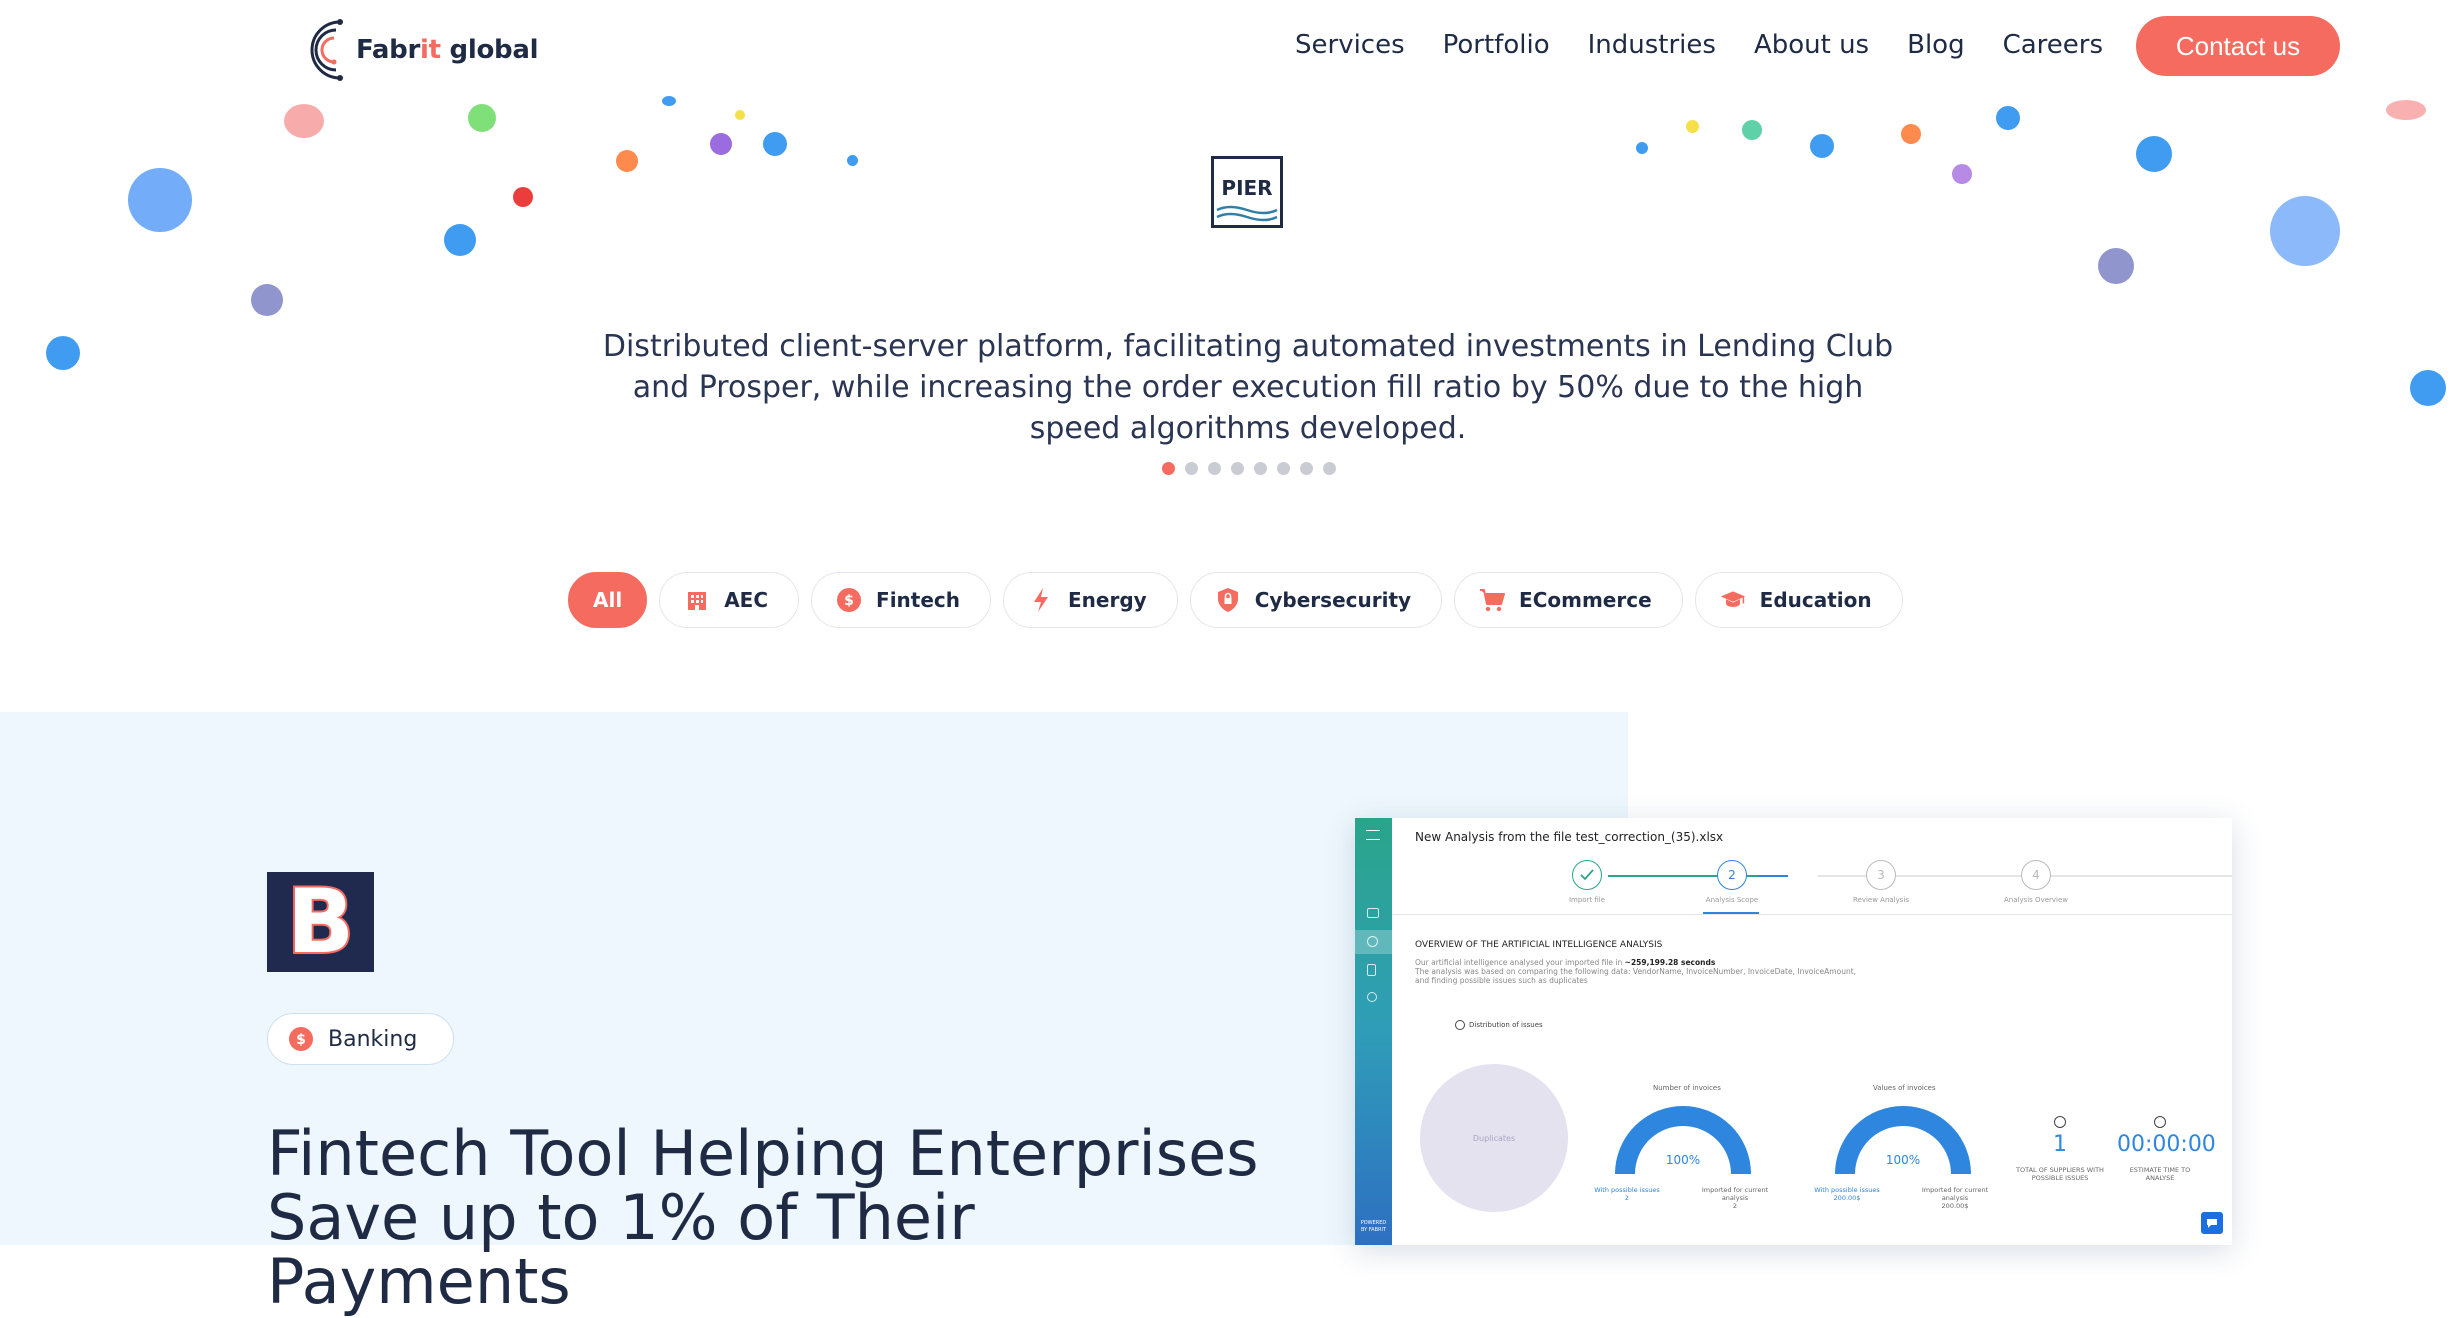  I want to click on carousel-dots, so click(1249, 468).